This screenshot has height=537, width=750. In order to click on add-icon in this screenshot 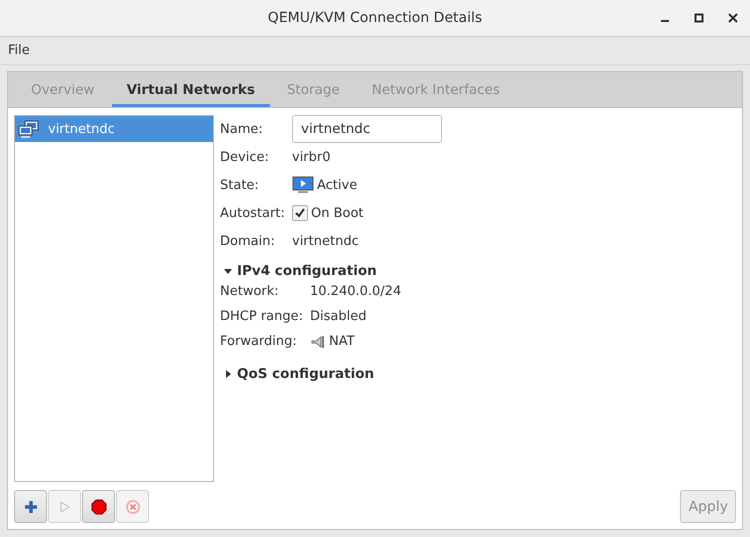, I will do `click(31, 507)`.